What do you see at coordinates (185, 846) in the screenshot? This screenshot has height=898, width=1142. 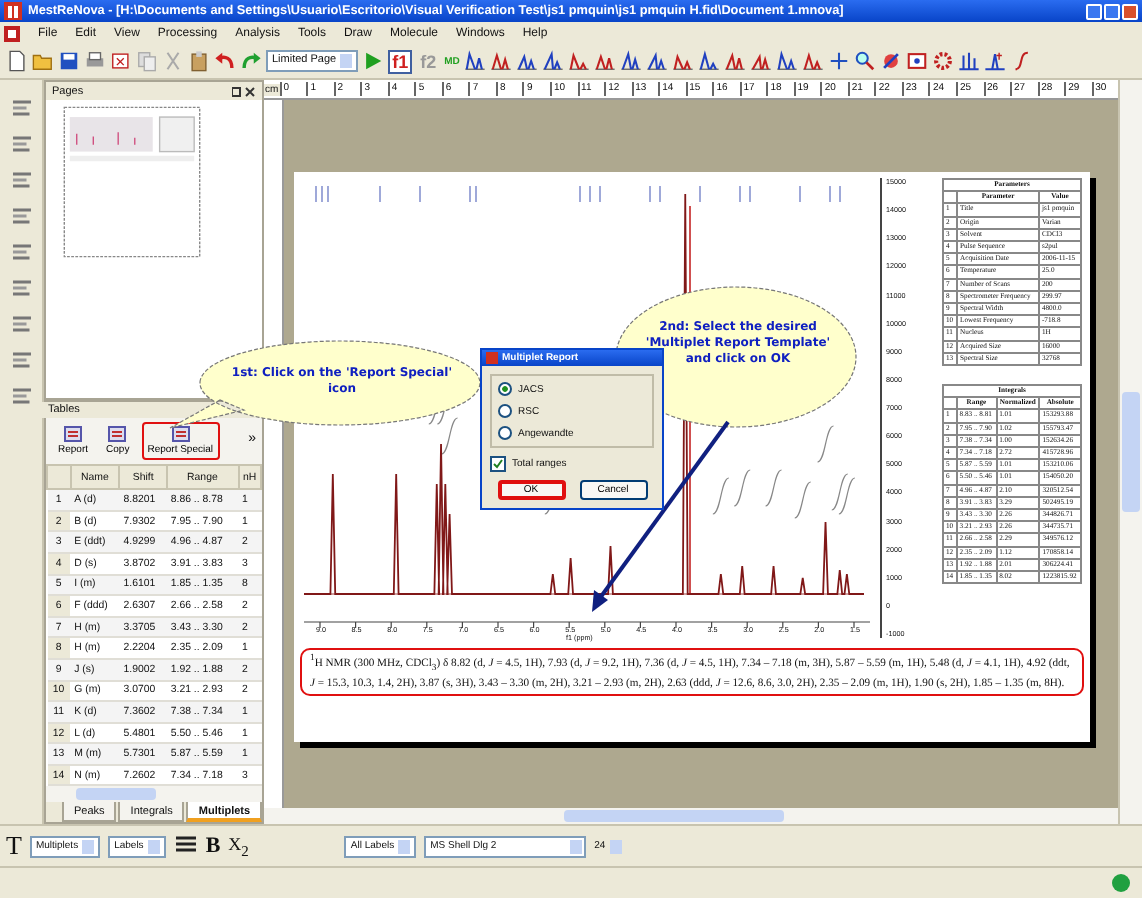 I see `align-icon` at bounding box center [185, 846].